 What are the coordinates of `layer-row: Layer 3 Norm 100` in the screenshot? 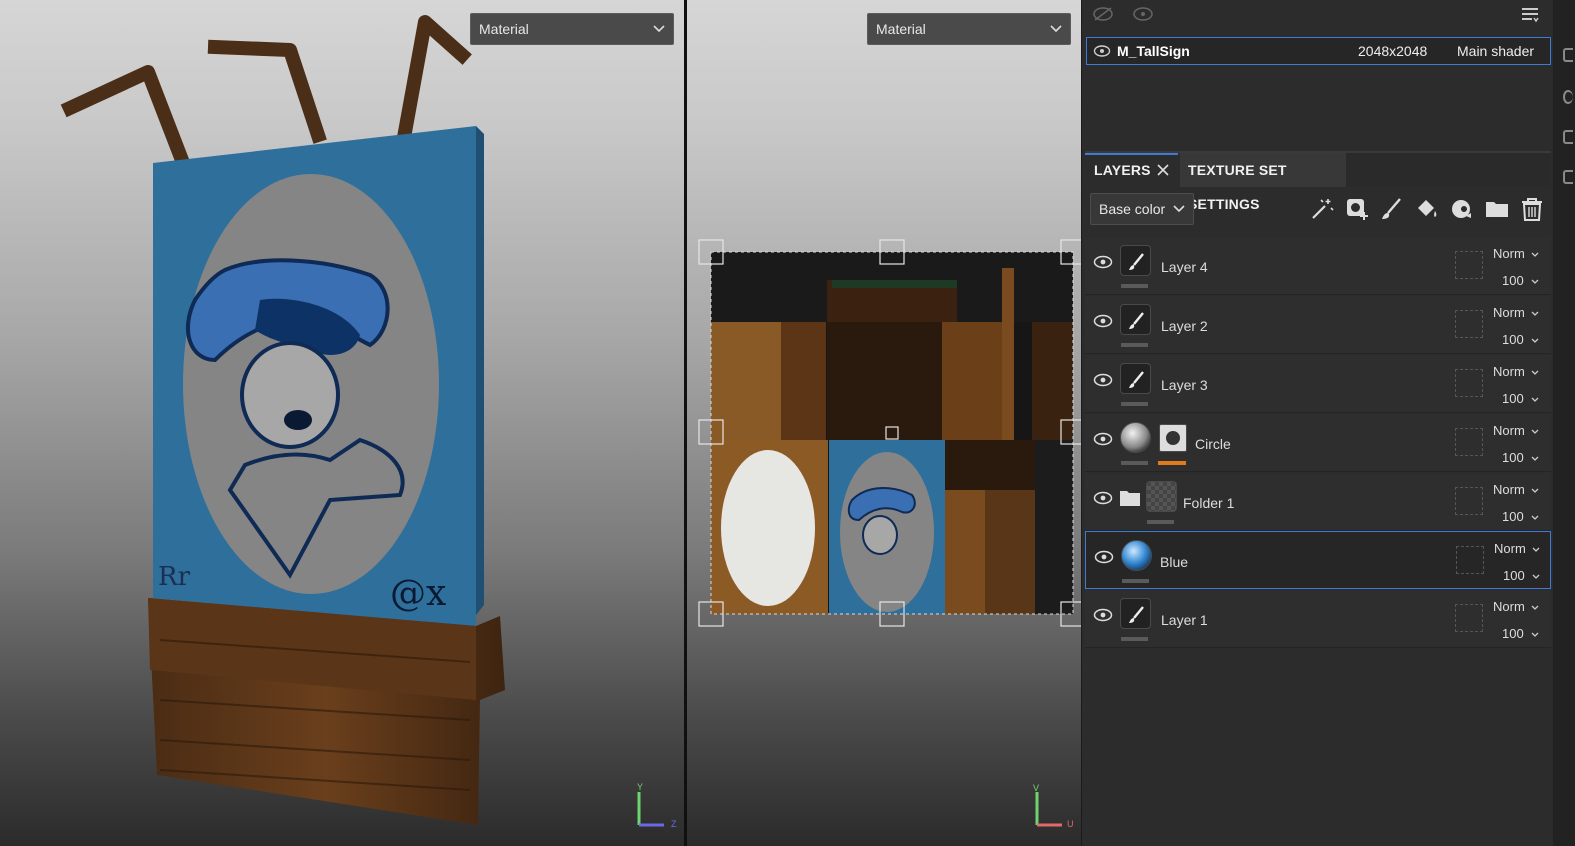 It's located at (1318, 384).